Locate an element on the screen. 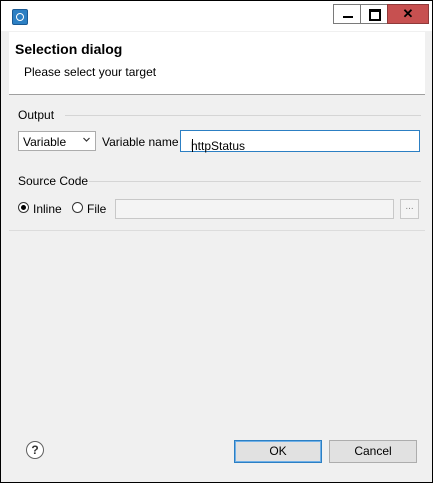 The height and width of the screenshot is (483, 433). dialog-title: Selection dialog is located at coordinates (69, 49).